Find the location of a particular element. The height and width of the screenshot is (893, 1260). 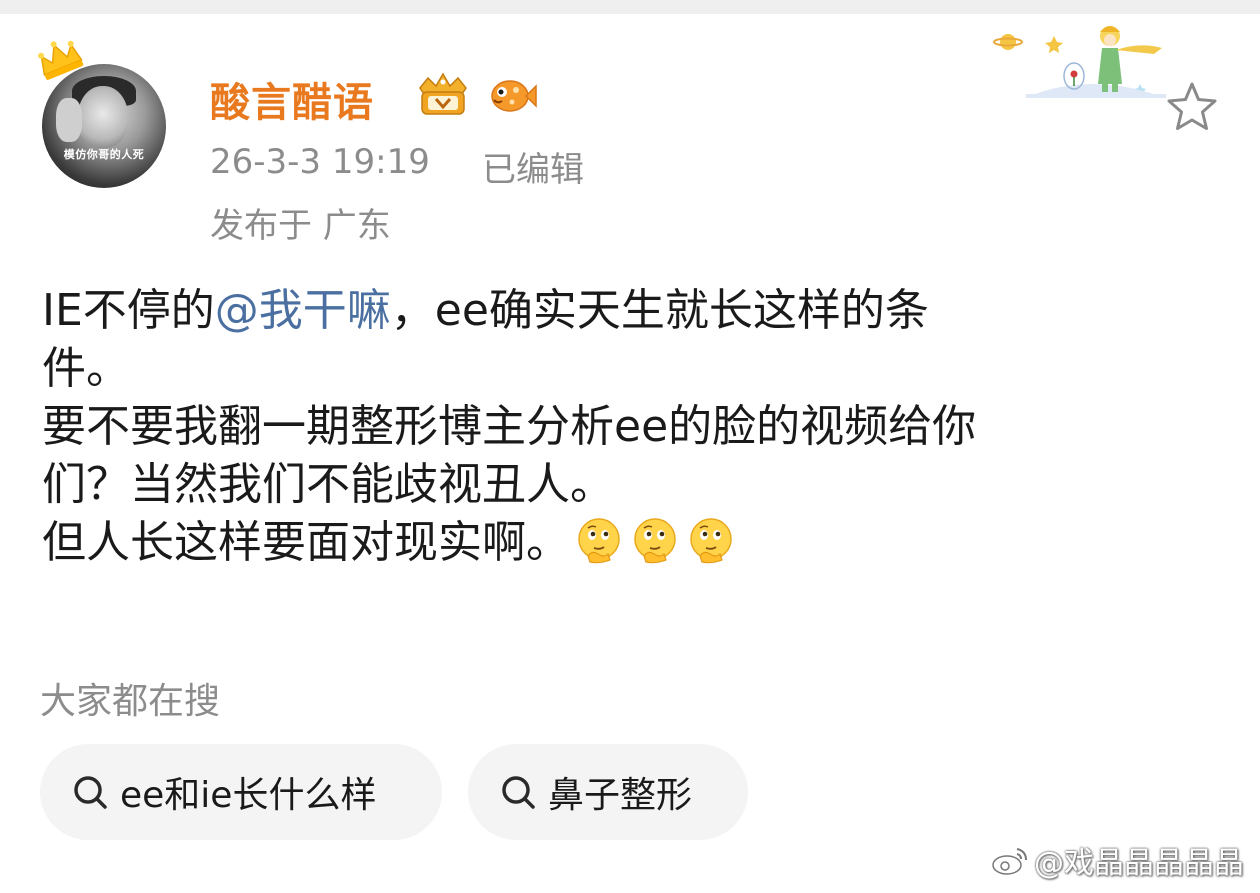

avatar: 模仿你哥的人死 is located at coordinates (104, 126).